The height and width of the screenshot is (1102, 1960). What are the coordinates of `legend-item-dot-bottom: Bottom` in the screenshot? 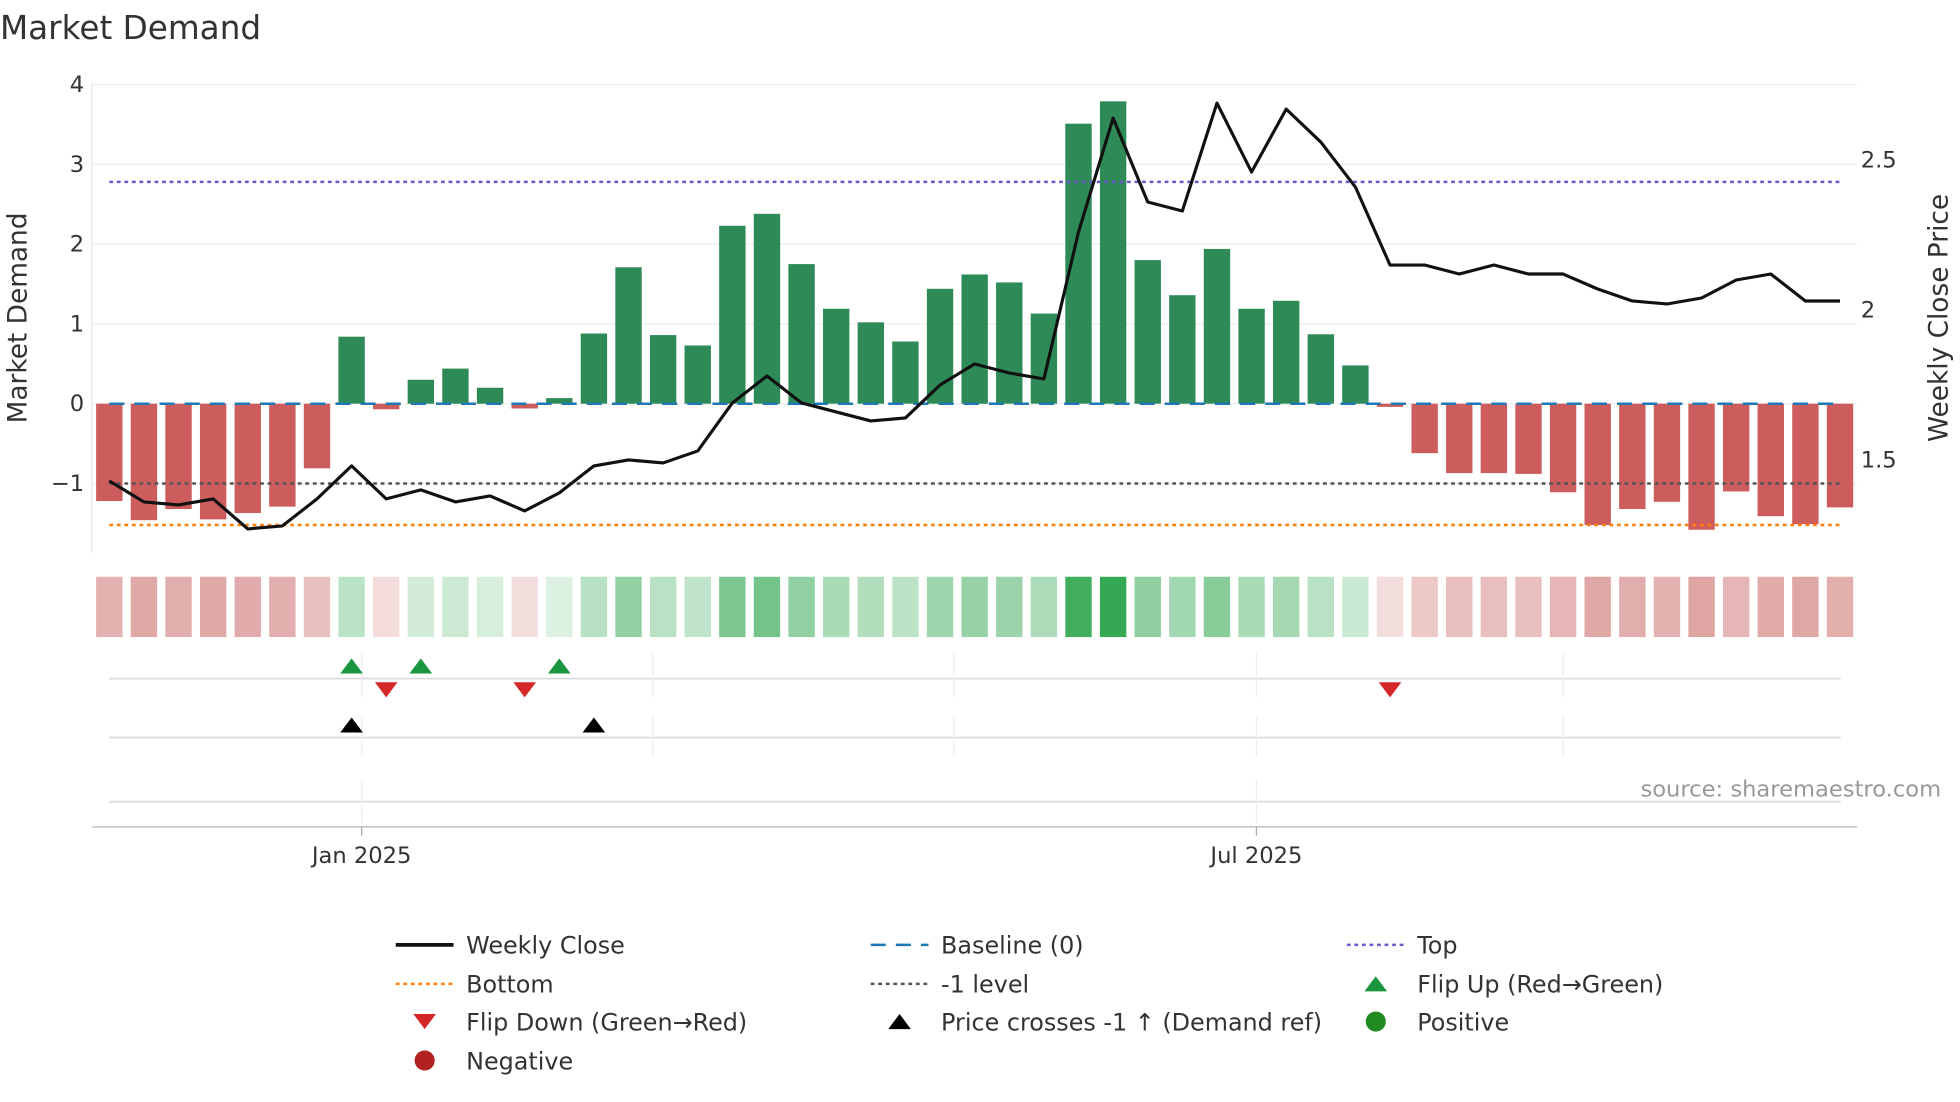 It's located at (474, 985).